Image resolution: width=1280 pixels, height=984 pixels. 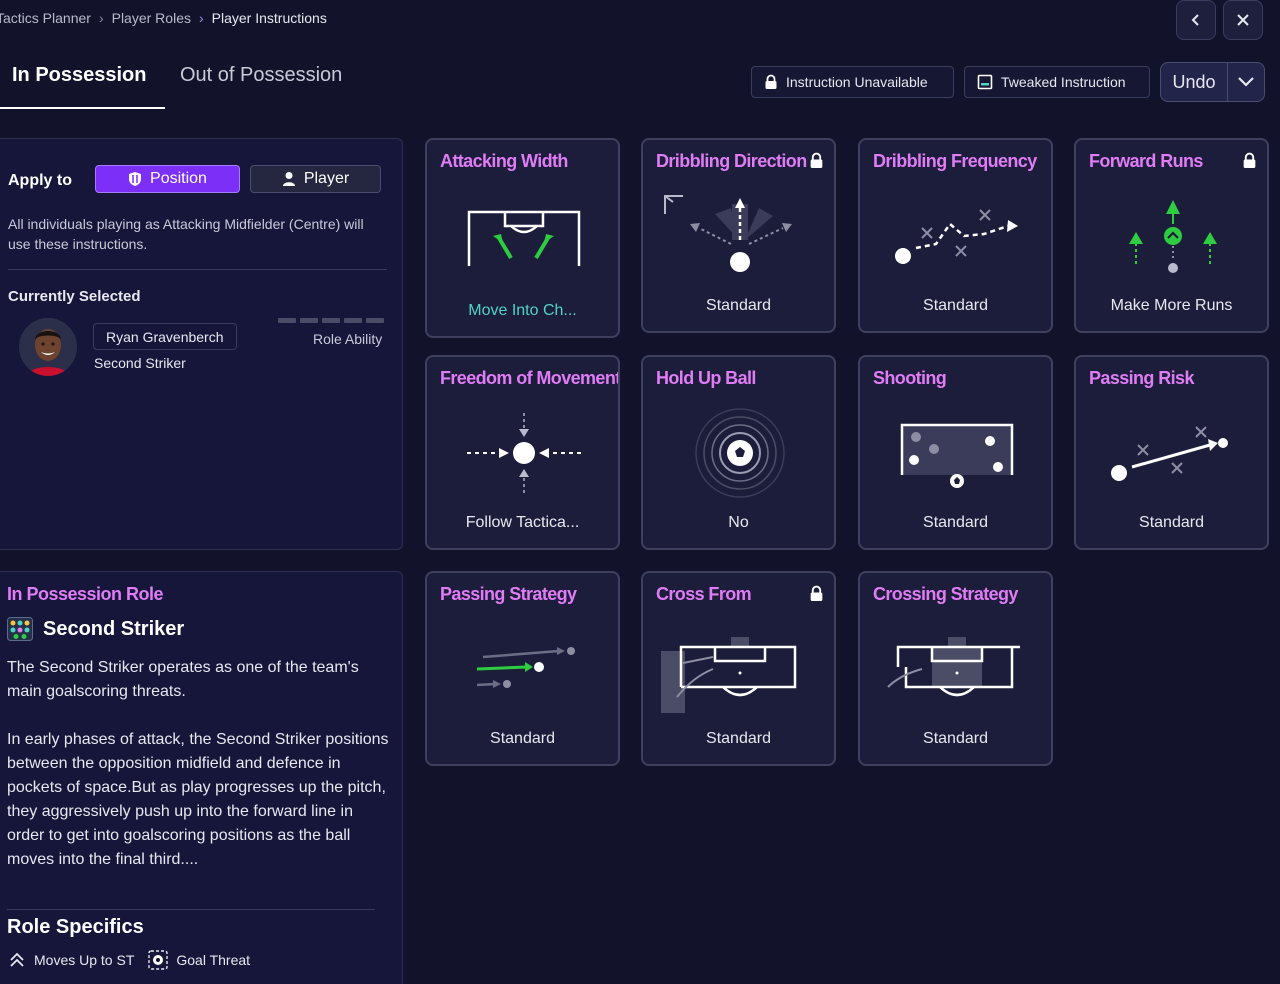 What do you see at coordinates (1171, 235) in the screenshot?
I see `instruction-card-forward-runs: Forward Runs Make More Runs` at bounding box center [1171, 235].